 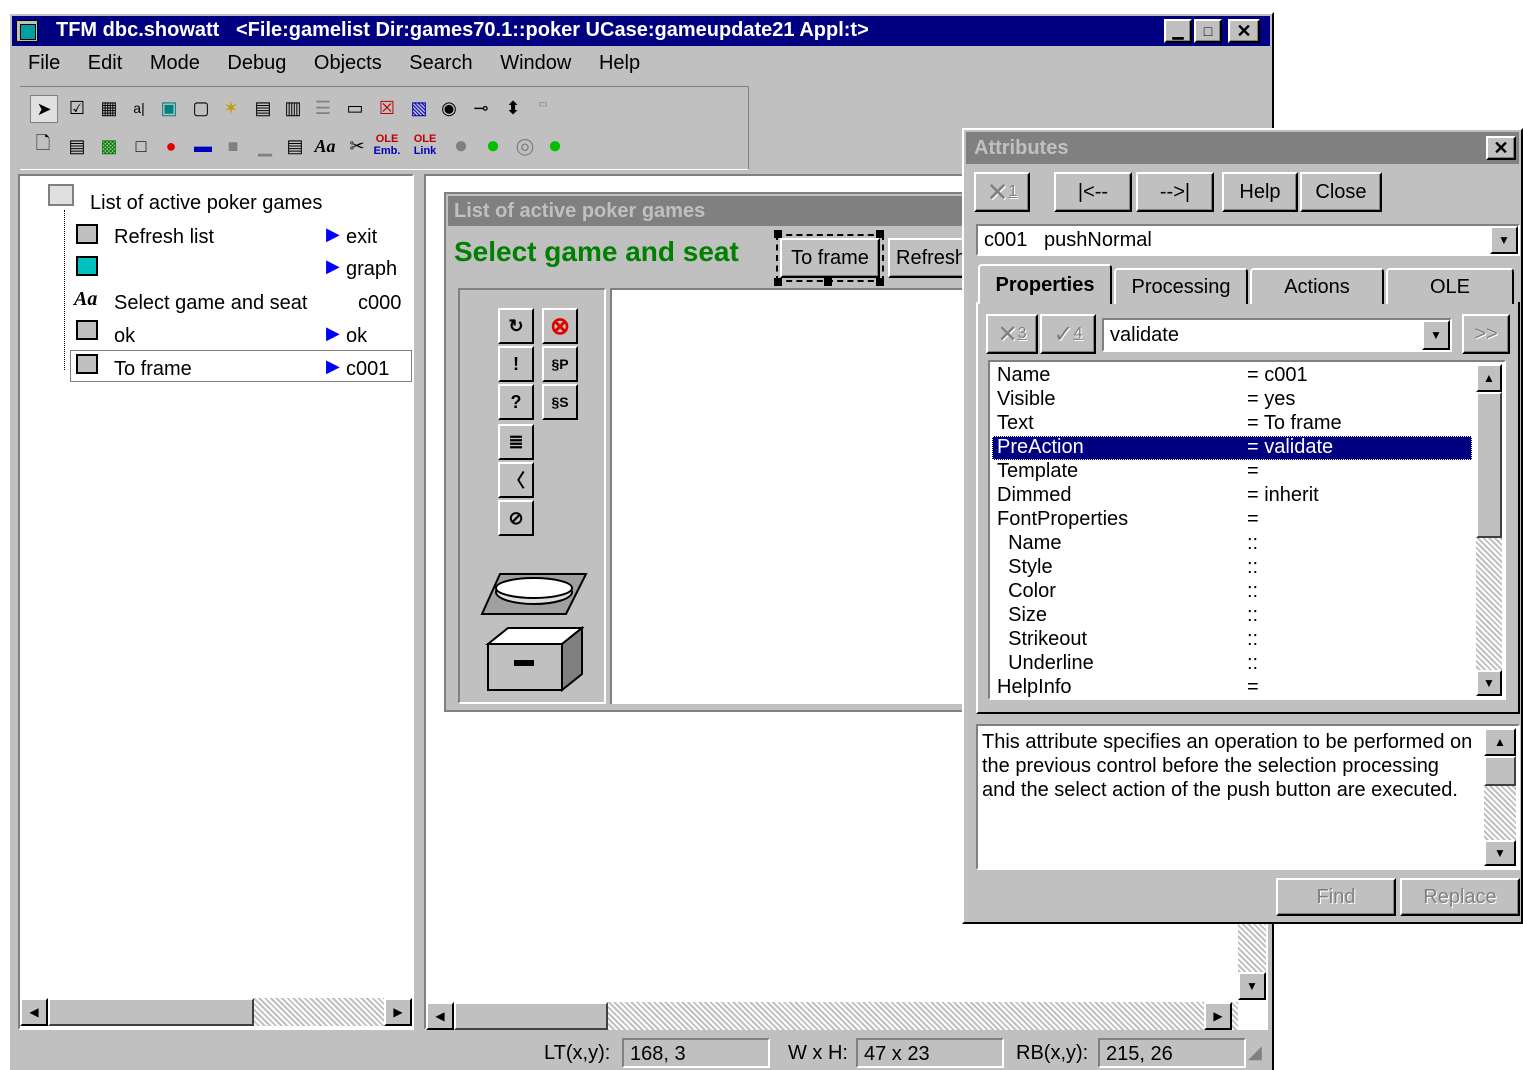 I want to click on list-tool-icon: ☰, so click(x=323, y=108).